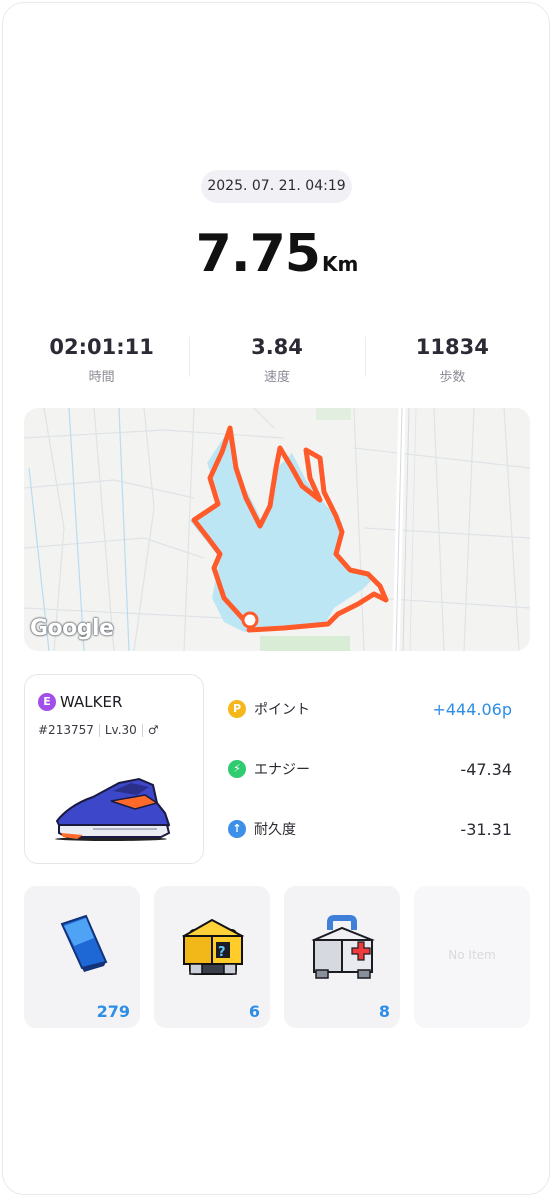 The image size is (554, 1199). What do you see at coordinates (113, 809) in the screenshot?
I see `sneaker-image` at bounding box center [113, 809].